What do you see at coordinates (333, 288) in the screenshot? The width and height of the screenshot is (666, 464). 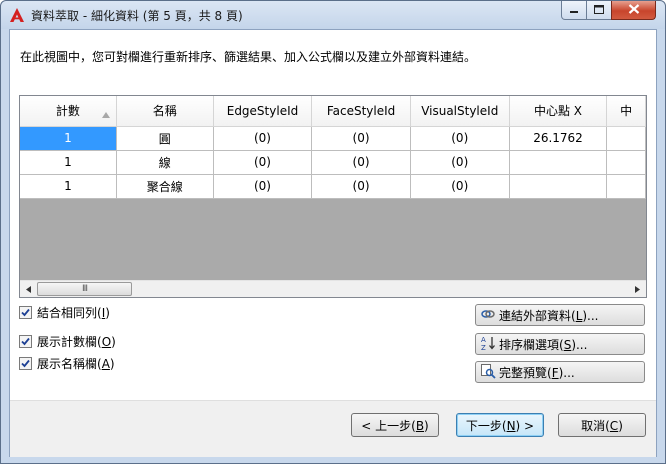 I see `horizontal-scrollbar: III` at bounding box center [333, 288].